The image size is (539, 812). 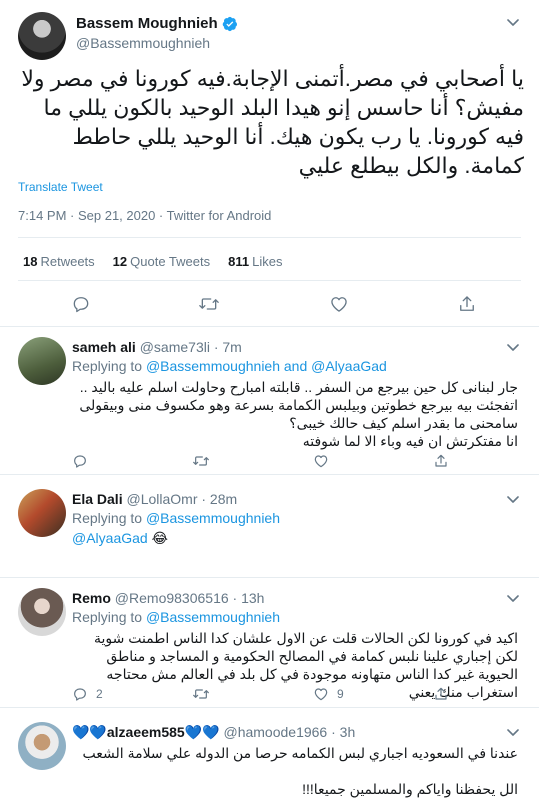 What do you see at coordinates (340, 694) in the screenshot?
I see `like-count: 9` at bounding box center [340, 694].